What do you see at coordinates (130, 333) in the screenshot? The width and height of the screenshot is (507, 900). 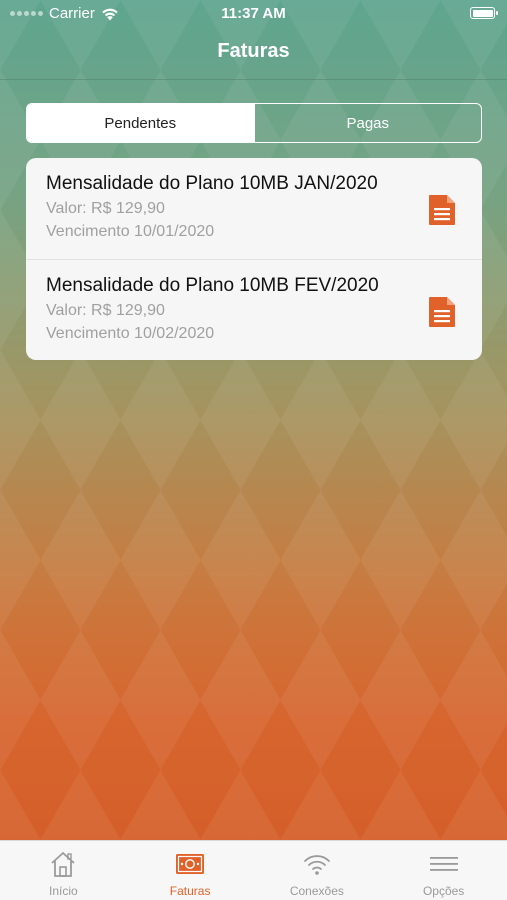 I see `invoice-due-date: Vencimento 10/02/2020` at bounding box center [130, 333].